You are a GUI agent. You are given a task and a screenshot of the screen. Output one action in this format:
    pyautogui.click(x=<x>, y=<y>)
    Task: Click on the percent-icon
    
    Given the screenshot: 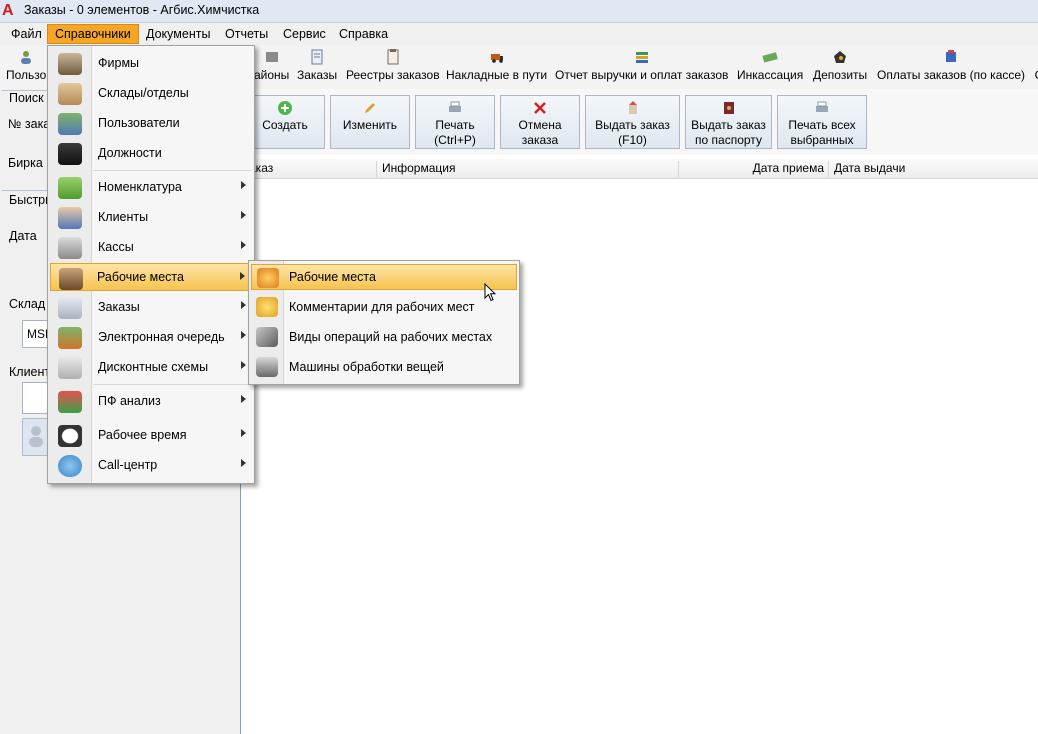 What is the action you would take?
    pyautogui.click(x=70, y=368)
    